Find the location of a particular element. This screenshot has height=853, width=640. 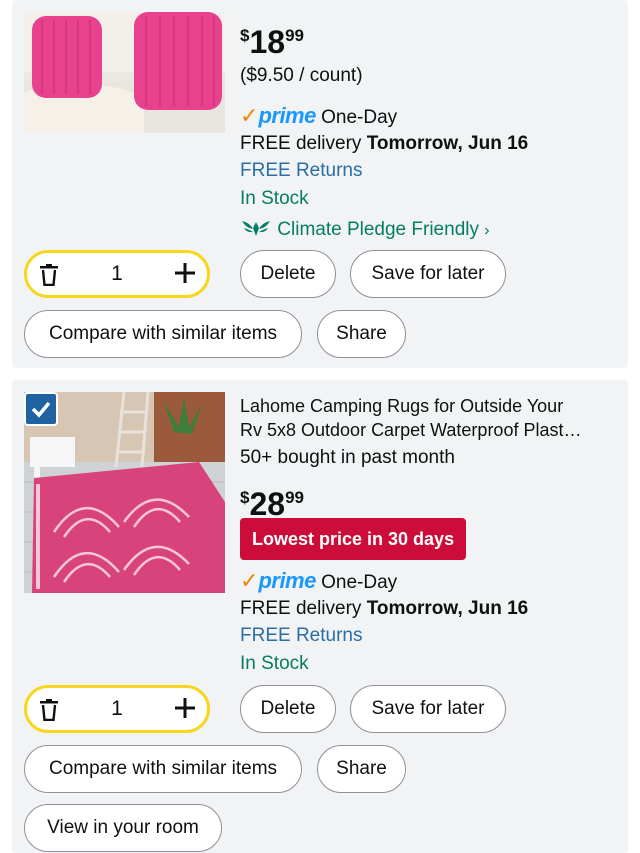

bought-count: 50+ bought in past month is located at coordinates (347, 457).